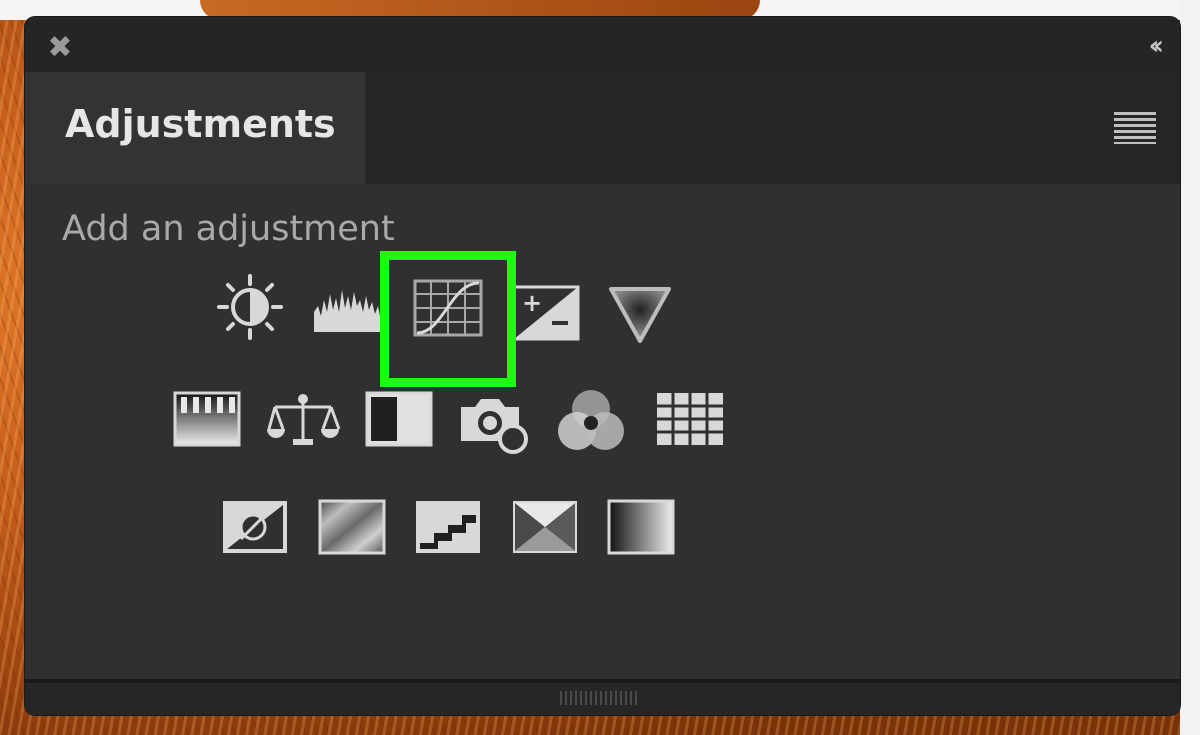 The height and width of the screenshot is (735, 1200). Describe the element at coordinates (690, 419) in the screenshot. I see `color-lookup-icon` at that location.